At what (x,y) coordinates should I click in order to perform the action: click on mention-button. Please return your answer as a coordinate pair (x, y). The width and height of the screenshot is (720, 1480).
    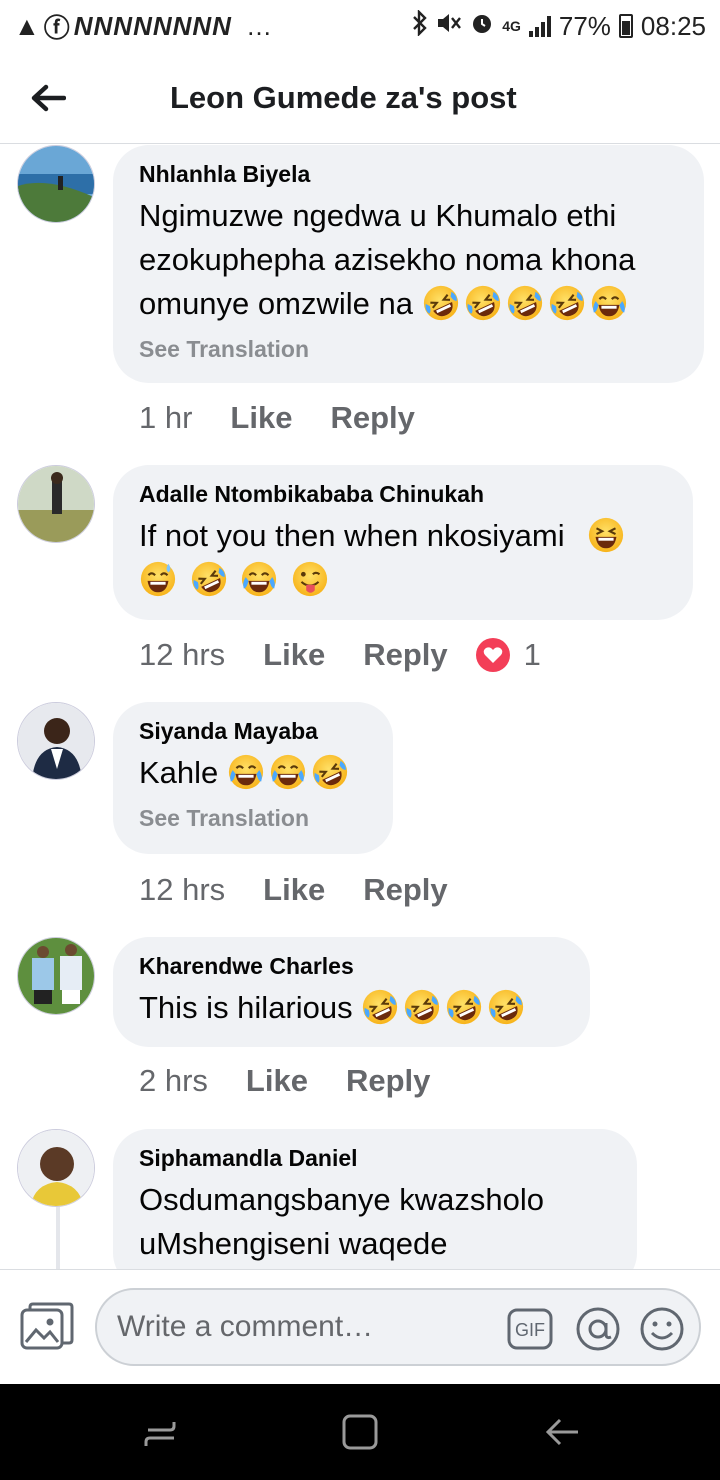
    Looking at the image, I should click on (598, 1329).